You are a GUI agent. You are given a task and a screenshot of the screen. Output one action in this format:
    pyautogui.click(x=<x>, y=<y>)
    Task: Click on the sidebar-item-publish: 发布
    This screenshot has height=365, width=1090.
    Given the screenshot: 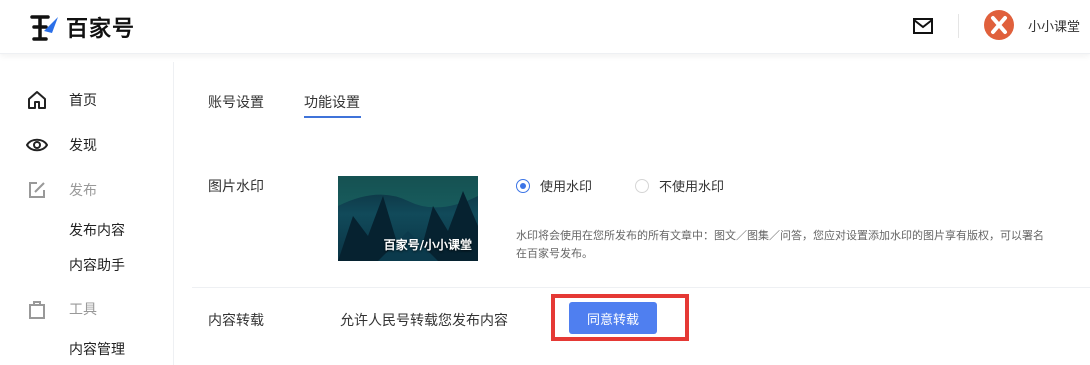 What is the action you would take?
    pyautogui.click(x=61, y=190)
    